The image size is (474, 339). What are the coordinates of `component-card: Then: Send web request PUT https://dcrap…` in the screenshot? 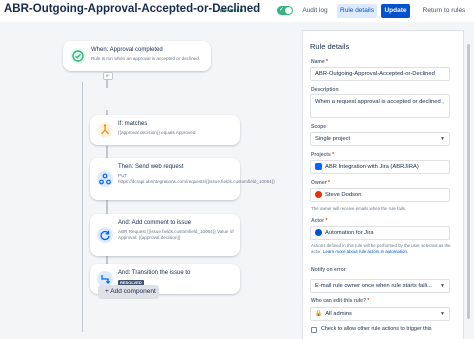 It's located at (182, 179).